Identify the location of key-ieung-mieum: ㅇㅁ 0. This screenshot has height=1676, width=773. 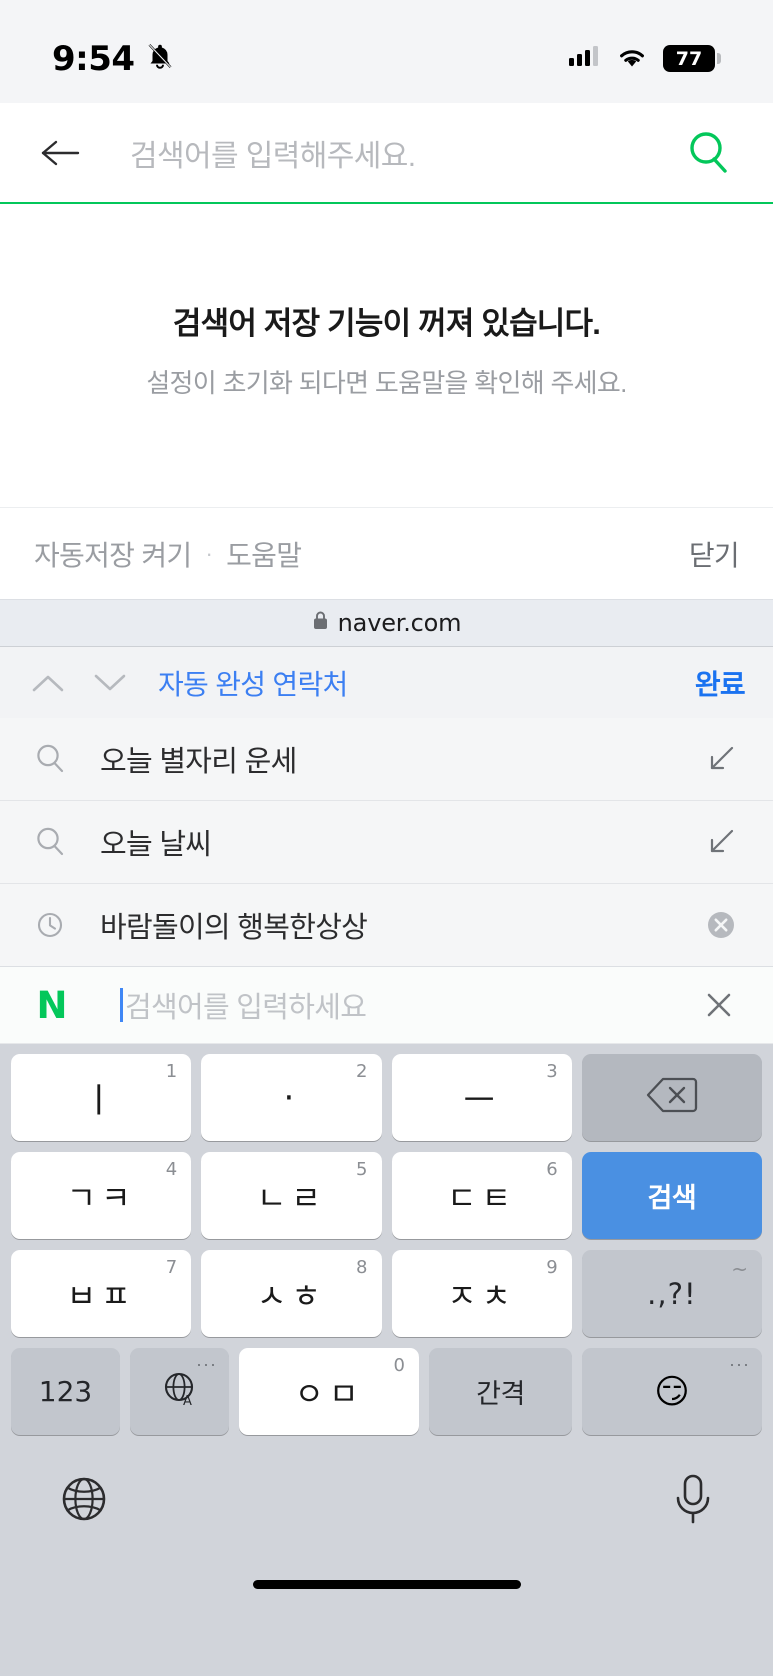
(329, 1391).